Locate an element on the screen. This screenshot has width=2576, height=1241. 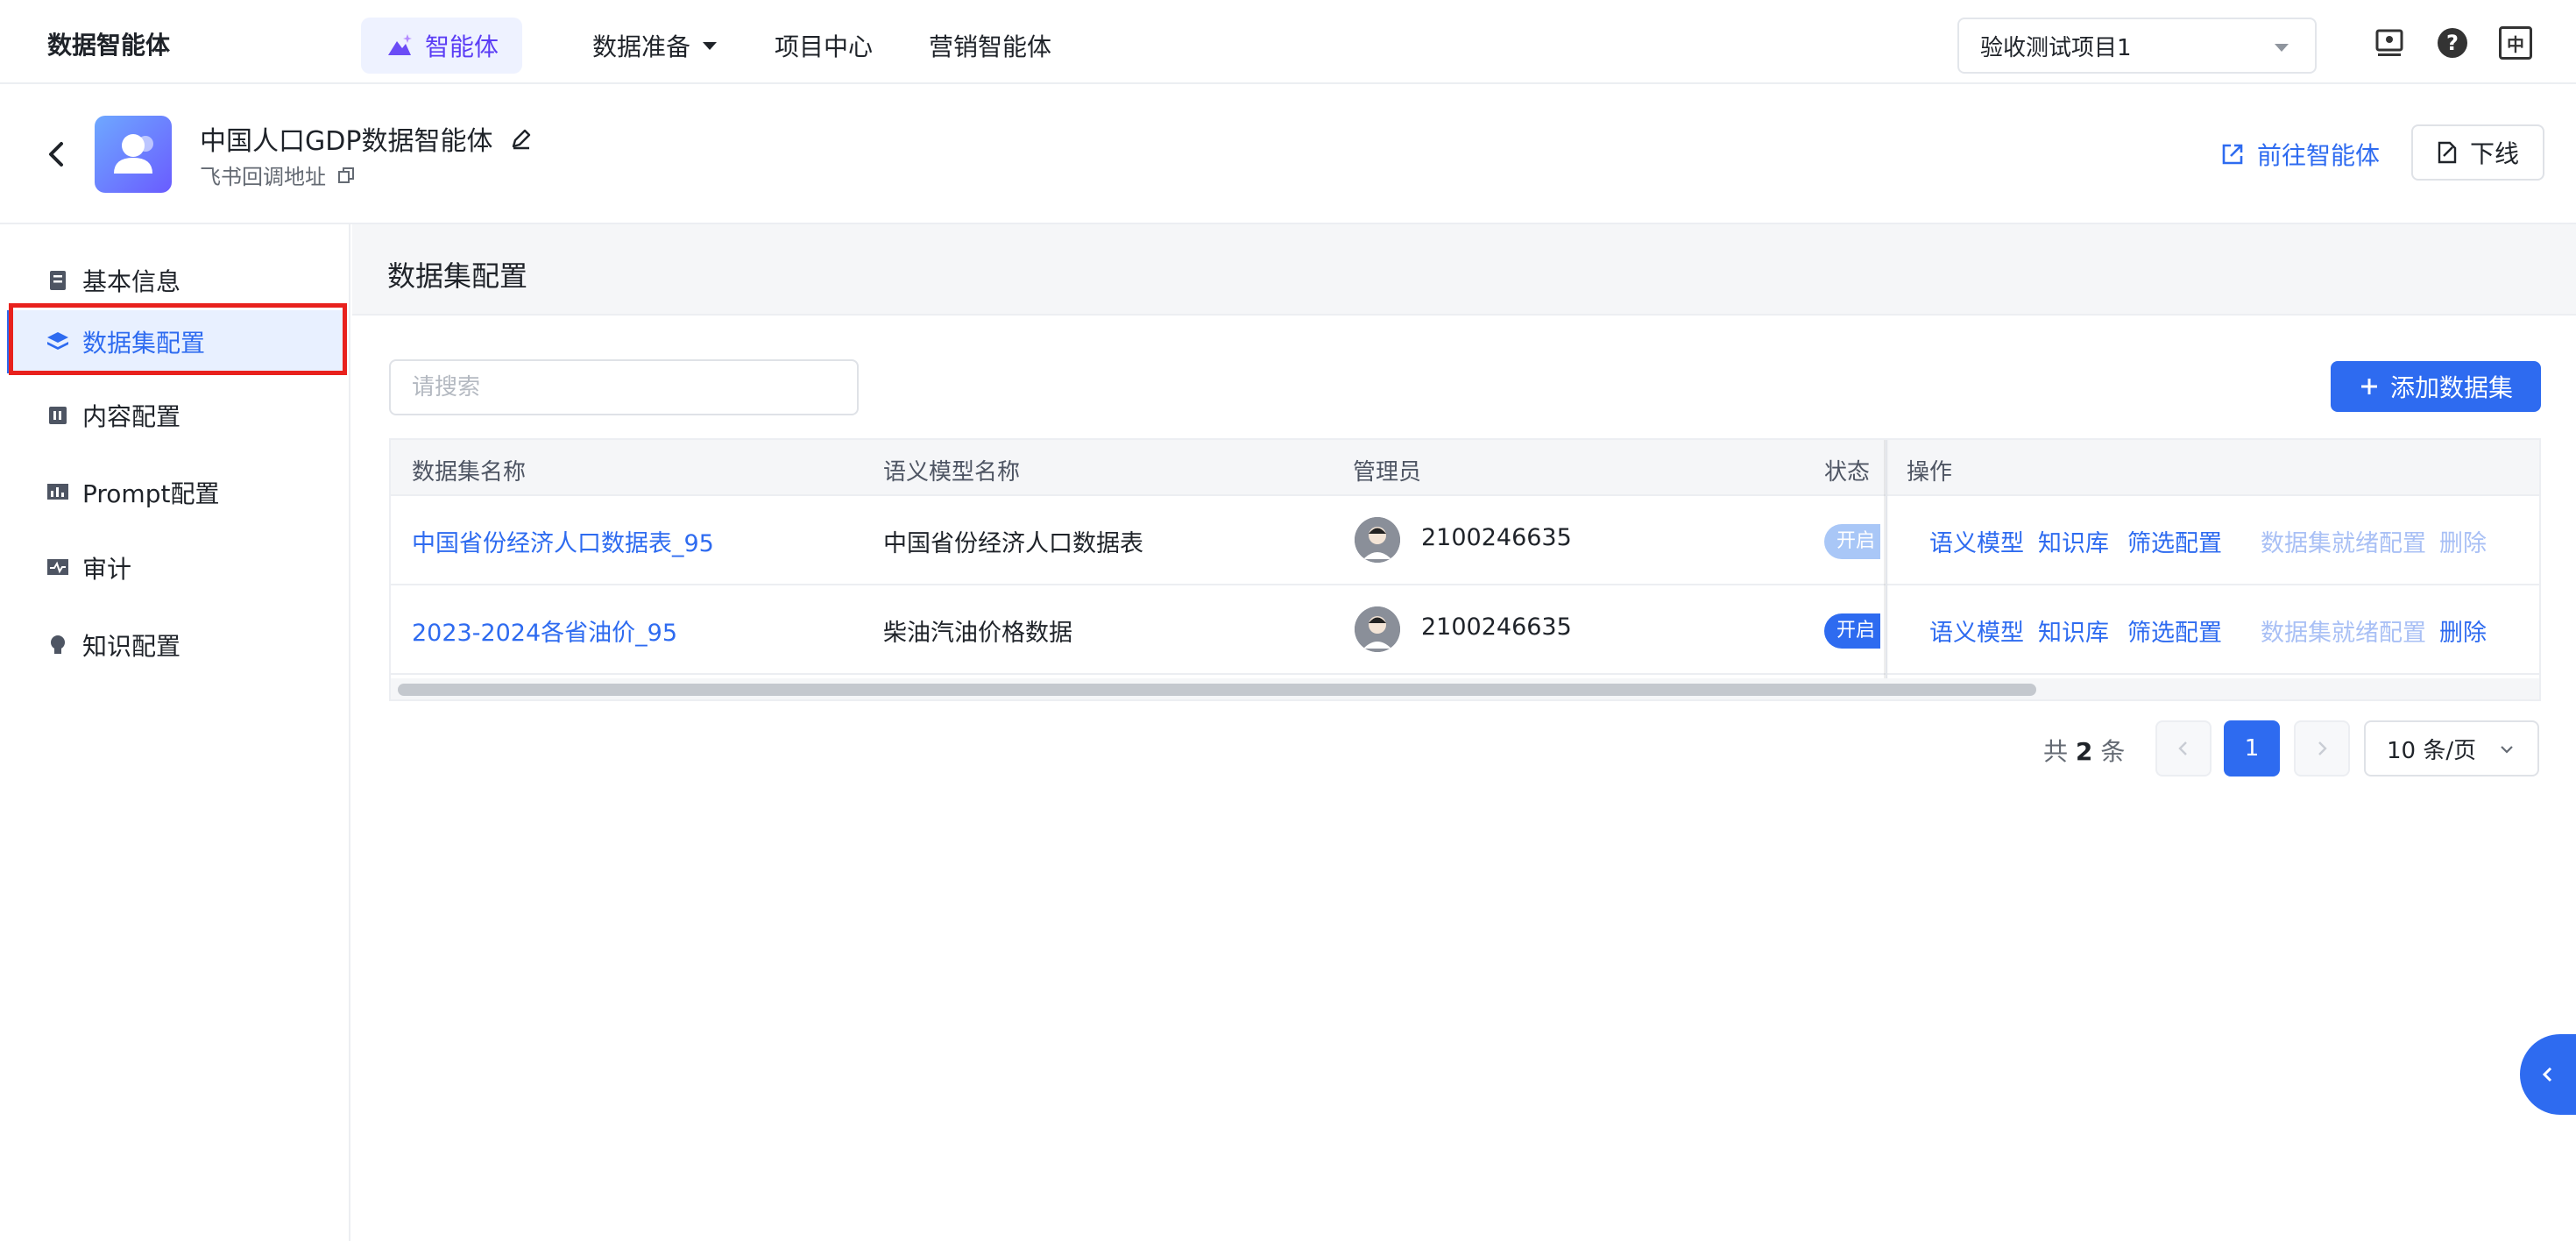
nav-project-center: 项目中心 is located at coordinates (824, 45).